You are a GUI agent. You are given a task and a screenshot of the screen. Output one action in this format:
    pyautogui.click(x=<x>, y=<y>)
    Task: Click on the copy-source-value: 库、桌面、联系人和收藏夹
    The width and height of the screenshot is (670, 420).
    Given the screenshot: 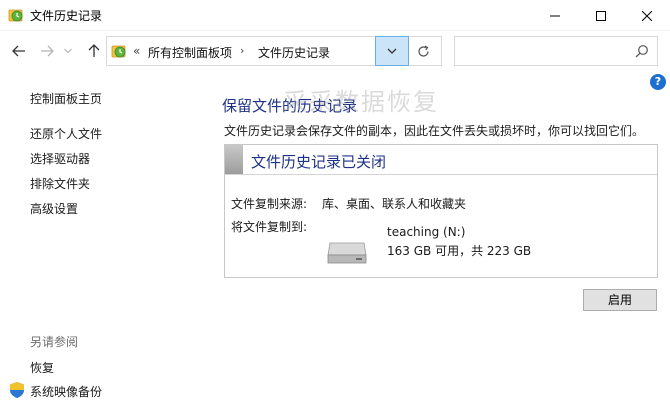 What is the action you would take?
    pyautogui.click(x=394, y=204)
    